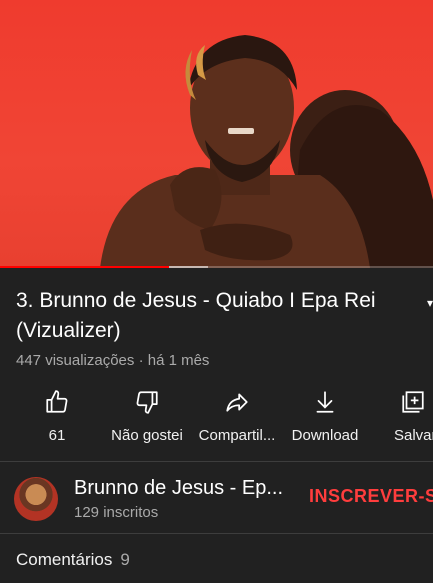 This screenshot has height=583, width=433. What do you see at coordinates (57, 435) in the screenshot?
I see `like-count: 61` at bounding box center [57, 435].